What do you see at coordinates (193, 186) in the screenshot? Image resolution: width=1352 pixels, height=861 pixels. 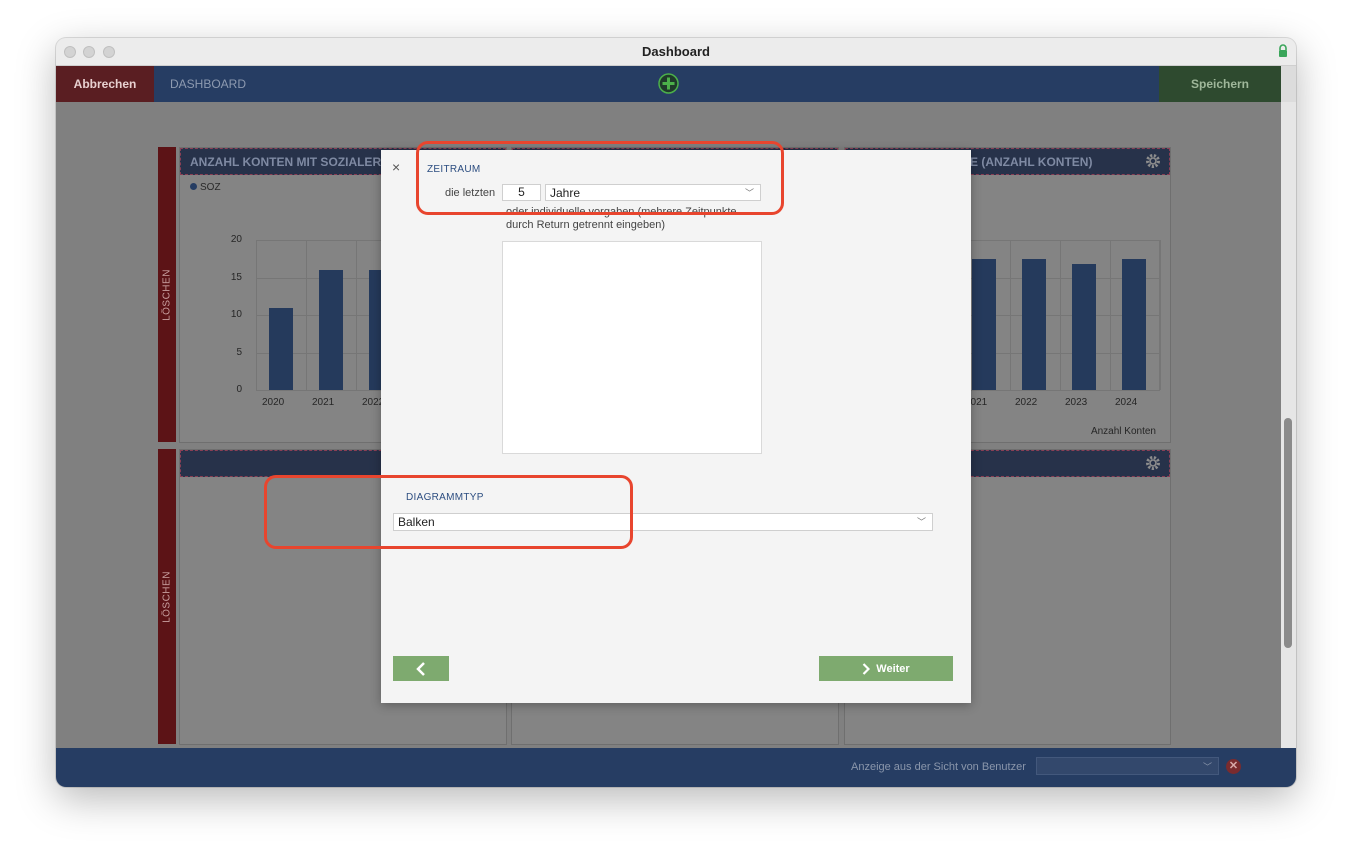 I see `legend-marker` at bounding box center [193, 186].